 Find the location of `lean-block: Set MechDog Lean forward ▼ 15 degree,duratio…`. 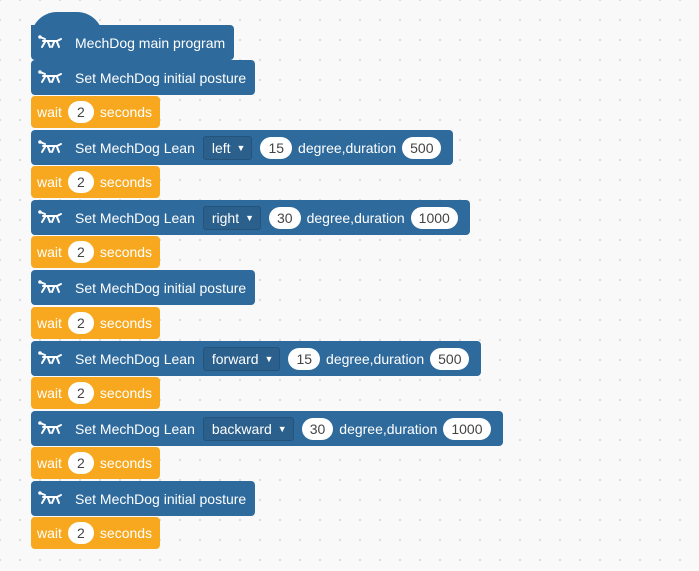

lean-block: Set MechDog Lean forward ▼ 15 degree,duratio… is located at coordinates (256, 358).